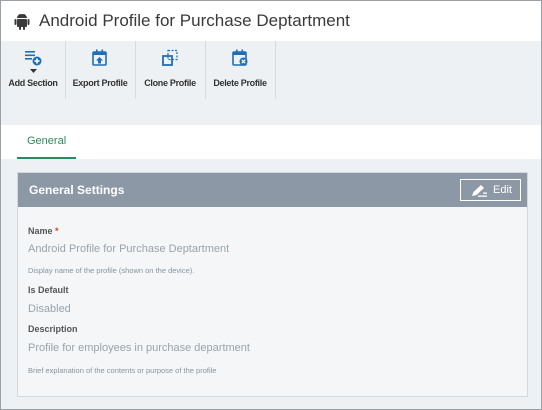  What do you see at coordinates (240, 57) in the screenshot?
I see `delete-profile-icon` at bounding box center [240, 57].